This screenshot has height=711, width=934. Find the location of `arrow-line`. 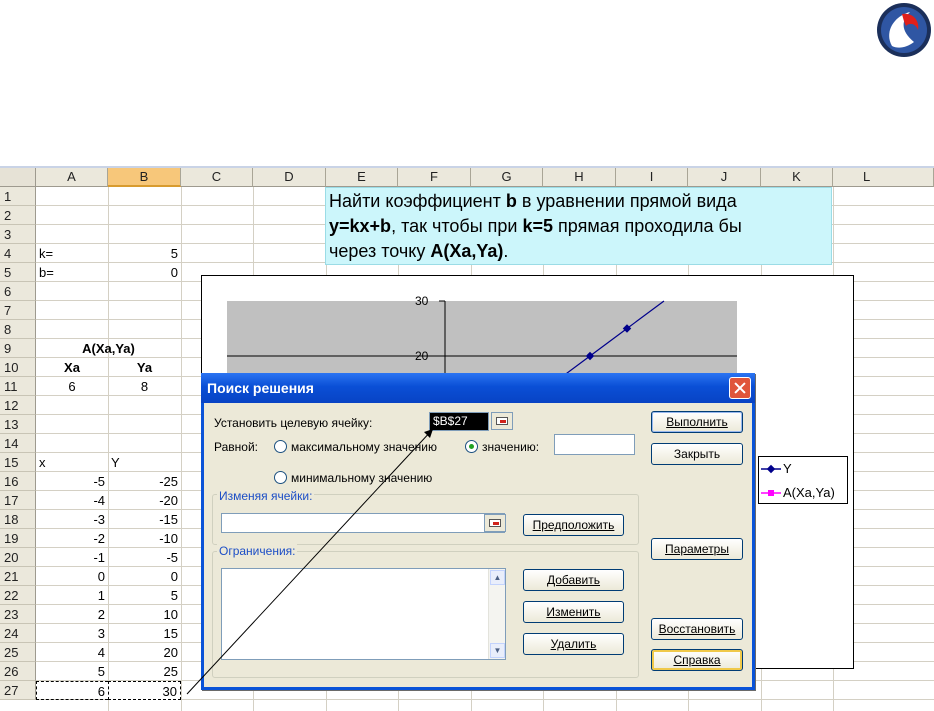

arrow-line is located at coordinates (310, 561).